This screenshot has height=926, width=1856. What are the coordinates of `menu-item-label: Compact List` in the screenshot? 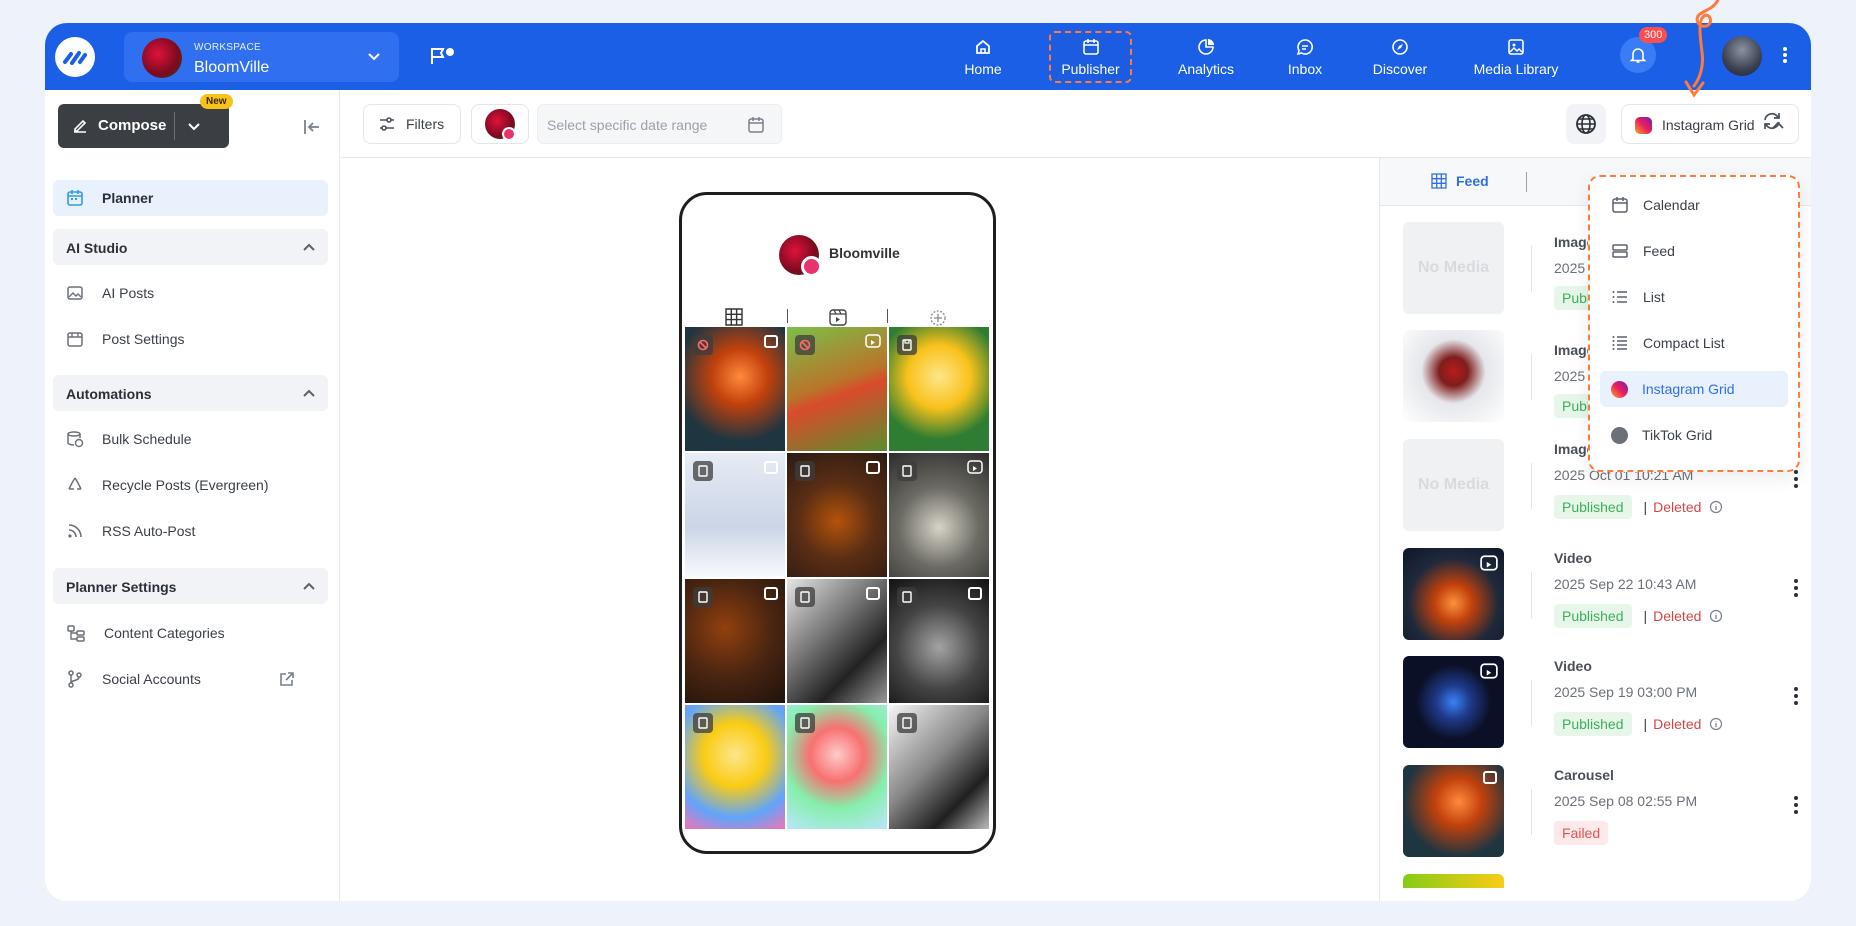 It's located at (1684, 343).